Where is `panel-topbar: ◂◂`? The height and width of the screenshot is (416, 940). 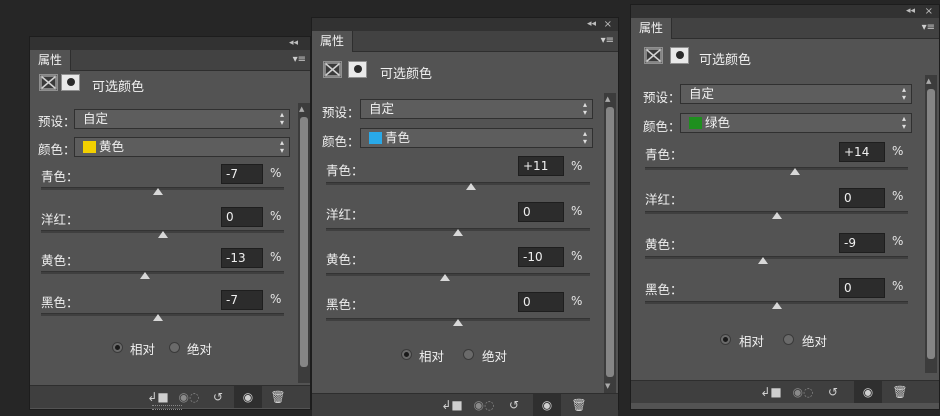
panel-topbar: ◂◂ is located at coordinates (170, 43).